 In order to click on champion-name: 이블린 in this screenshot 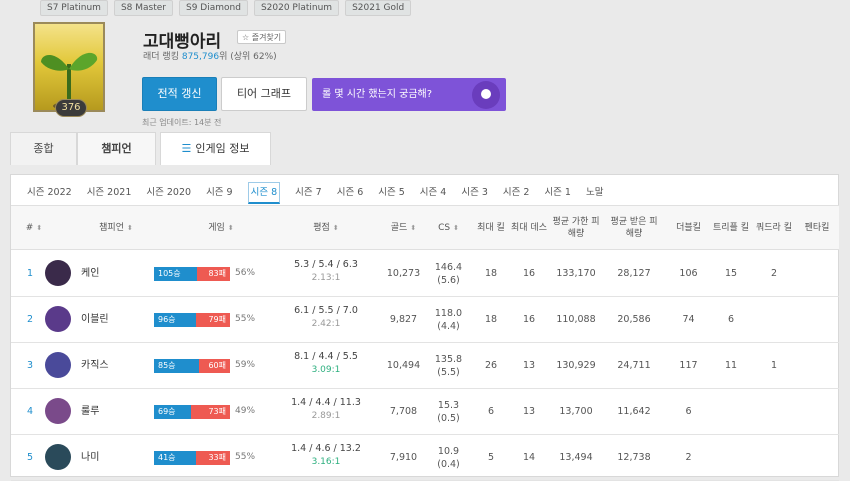, I will do `click(95, 319)`.